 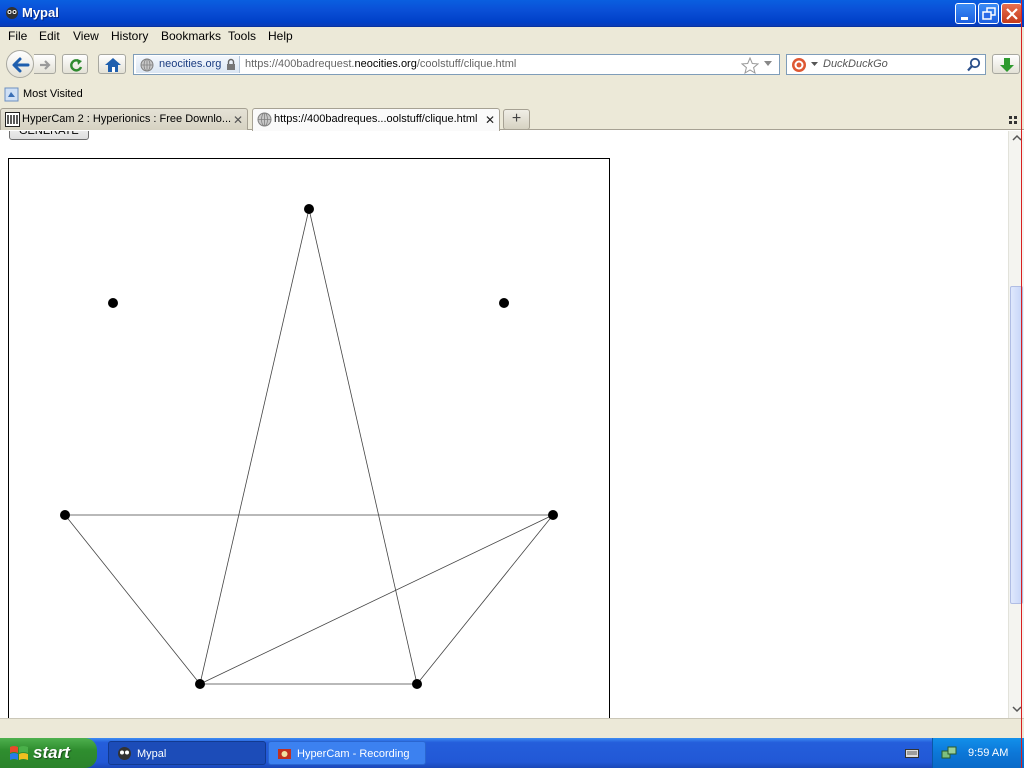 I want to click on start-label: start, so click(x=51, y=752).